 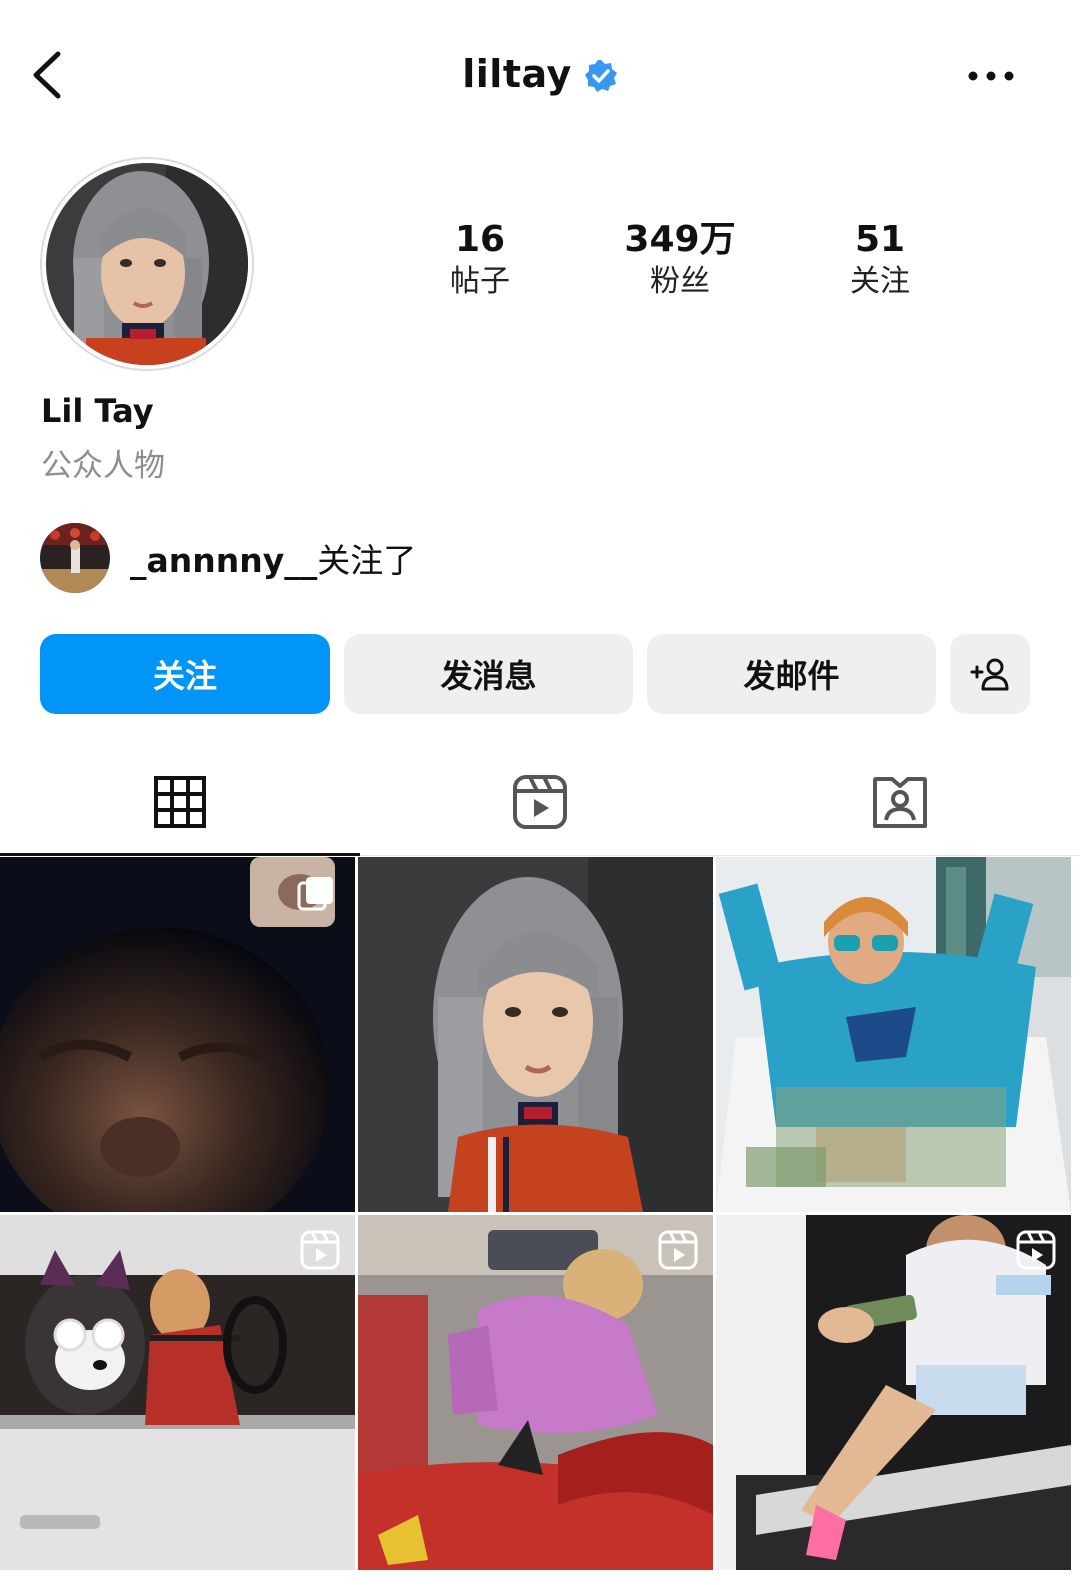 What do you see at coordinates (880, 239) in the screenshot?
I see `stat-value: 51` at bounding box center [880, 239].